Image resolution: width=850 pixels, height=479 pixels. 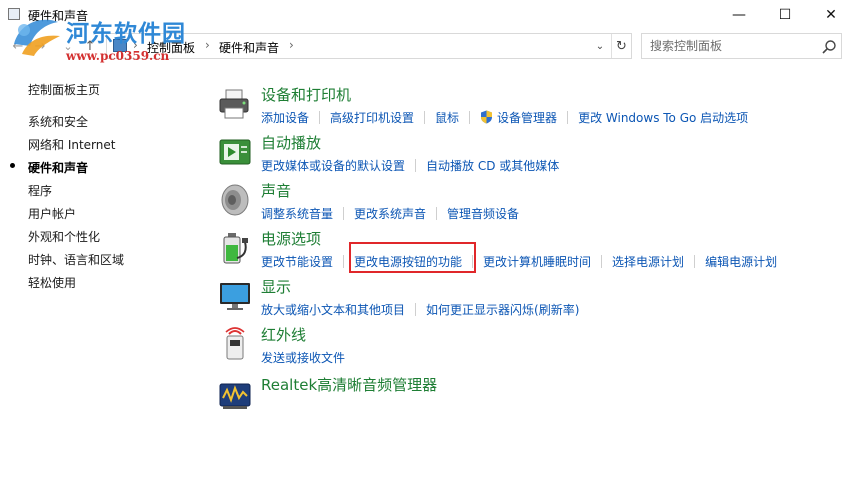 I want to click on link-text-size: 放大或缩小文本和其他项目, so click(x=333, y=309).